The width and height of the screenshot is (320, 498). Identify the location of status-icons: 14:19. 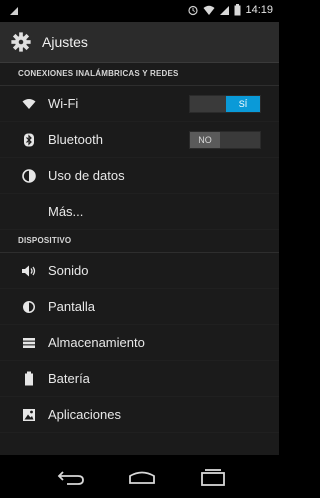
(230, 10).